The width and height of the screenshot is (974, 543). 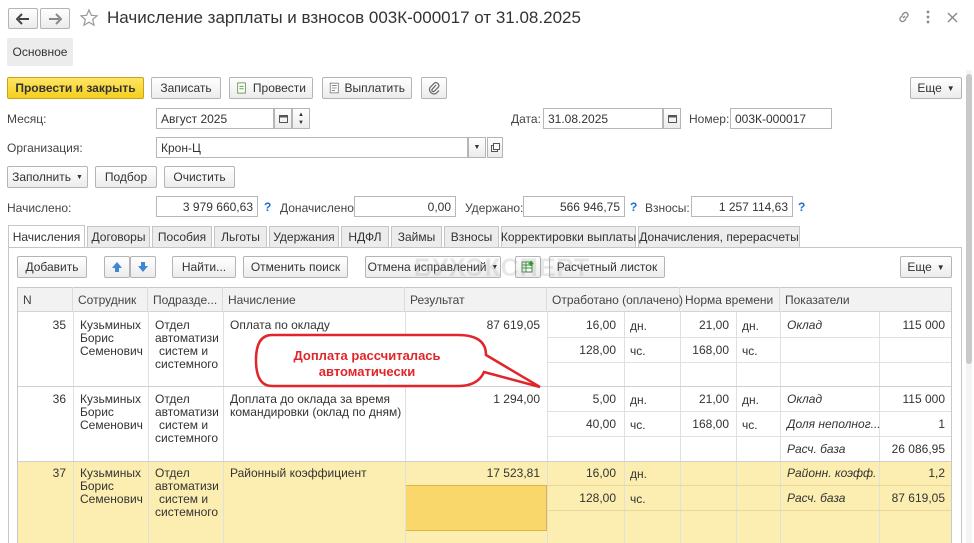 What do you see at coordinates (952, 17) in the screenshot?
I see `close-icon` at bounding box center [952, 17].